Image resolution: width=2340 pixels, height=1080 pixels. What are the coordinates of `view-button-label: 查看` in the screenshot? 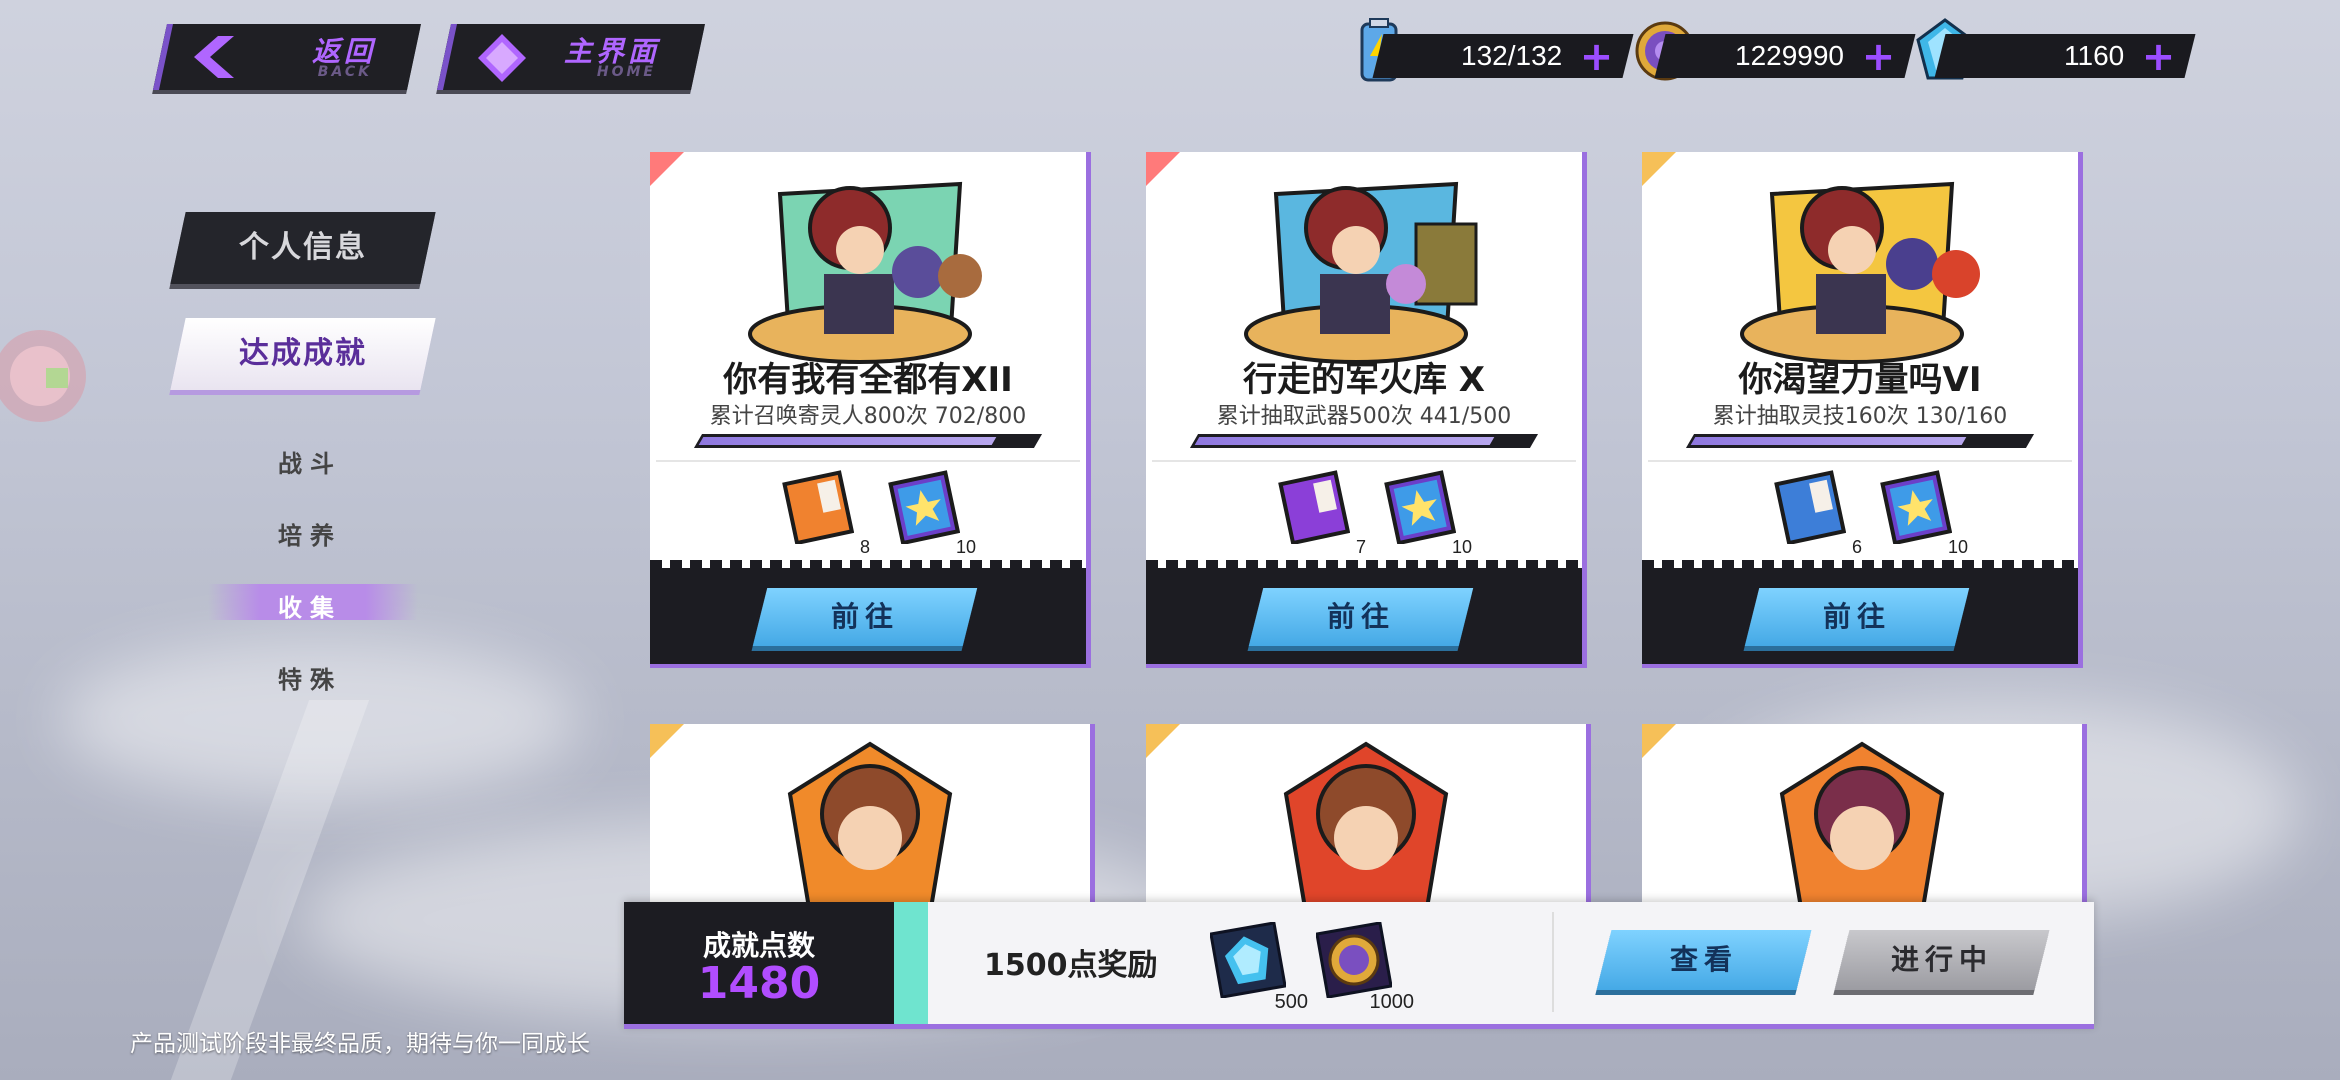 It's located at (1703, 959).